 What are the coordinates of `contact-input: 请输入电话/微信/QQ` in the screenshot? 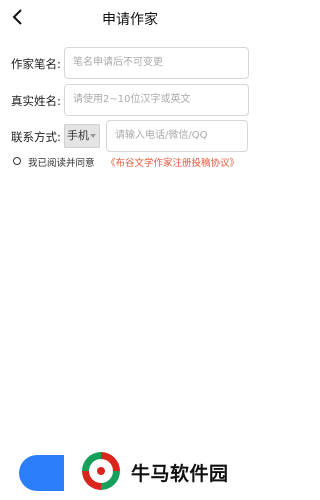 It's located at (177, 136).